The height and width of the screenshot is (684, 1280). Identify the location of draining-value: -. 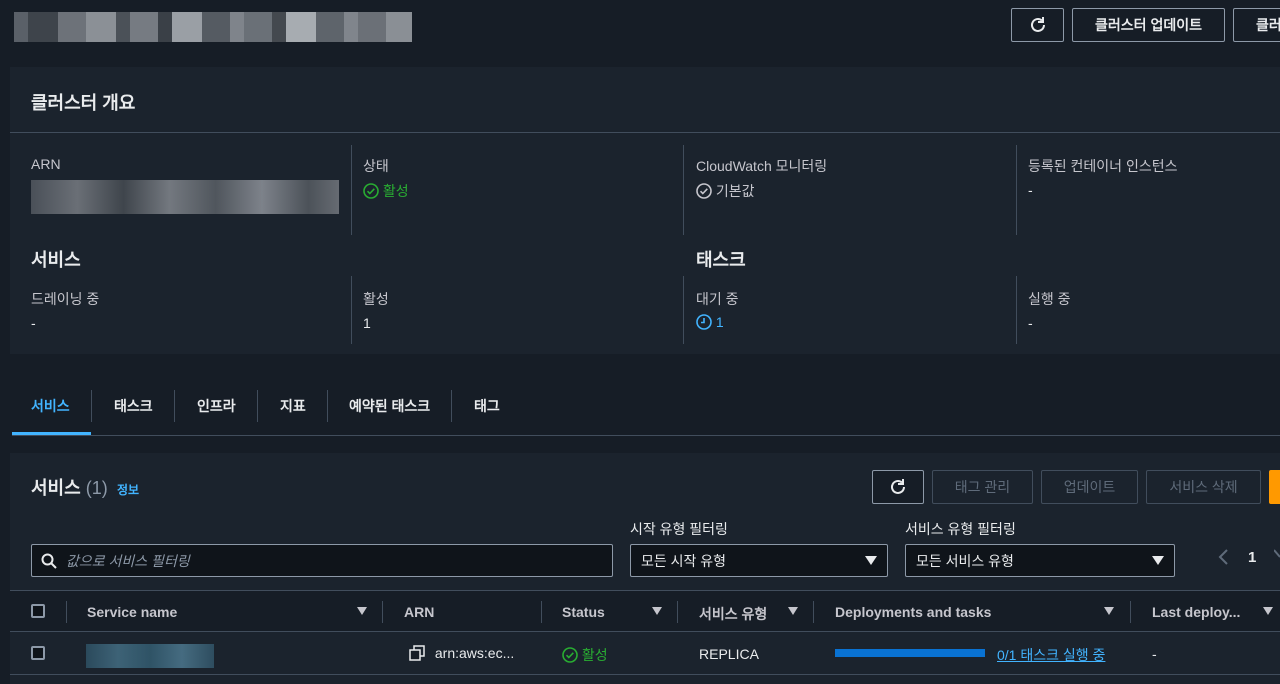
(33, 323).